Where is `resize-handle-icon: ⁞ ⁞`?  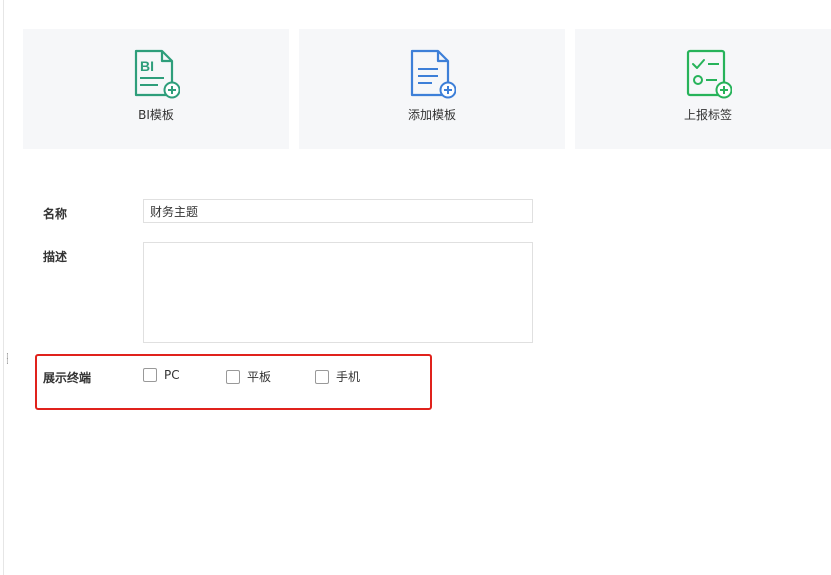
resize-handle-icon: ⁞ ⁞ is located at coordinates (8, 361).